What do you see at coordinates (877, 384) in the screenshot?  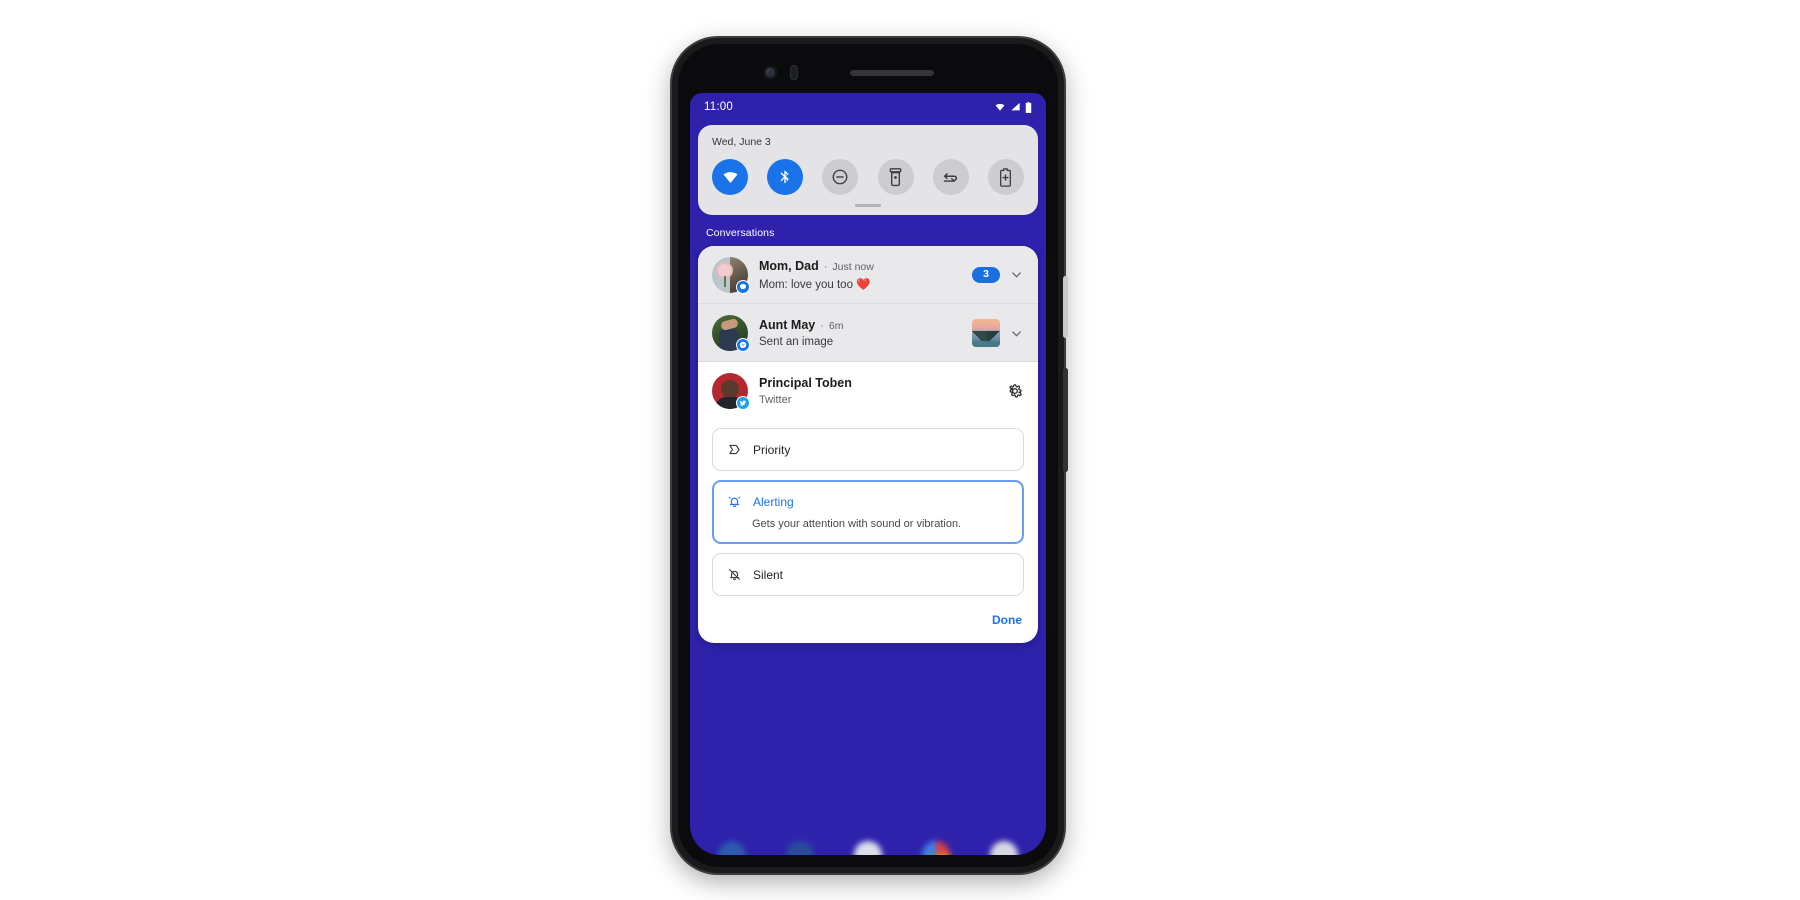 I see `conversation-title-line: Principal Toben` at bounding box center [877, 384].